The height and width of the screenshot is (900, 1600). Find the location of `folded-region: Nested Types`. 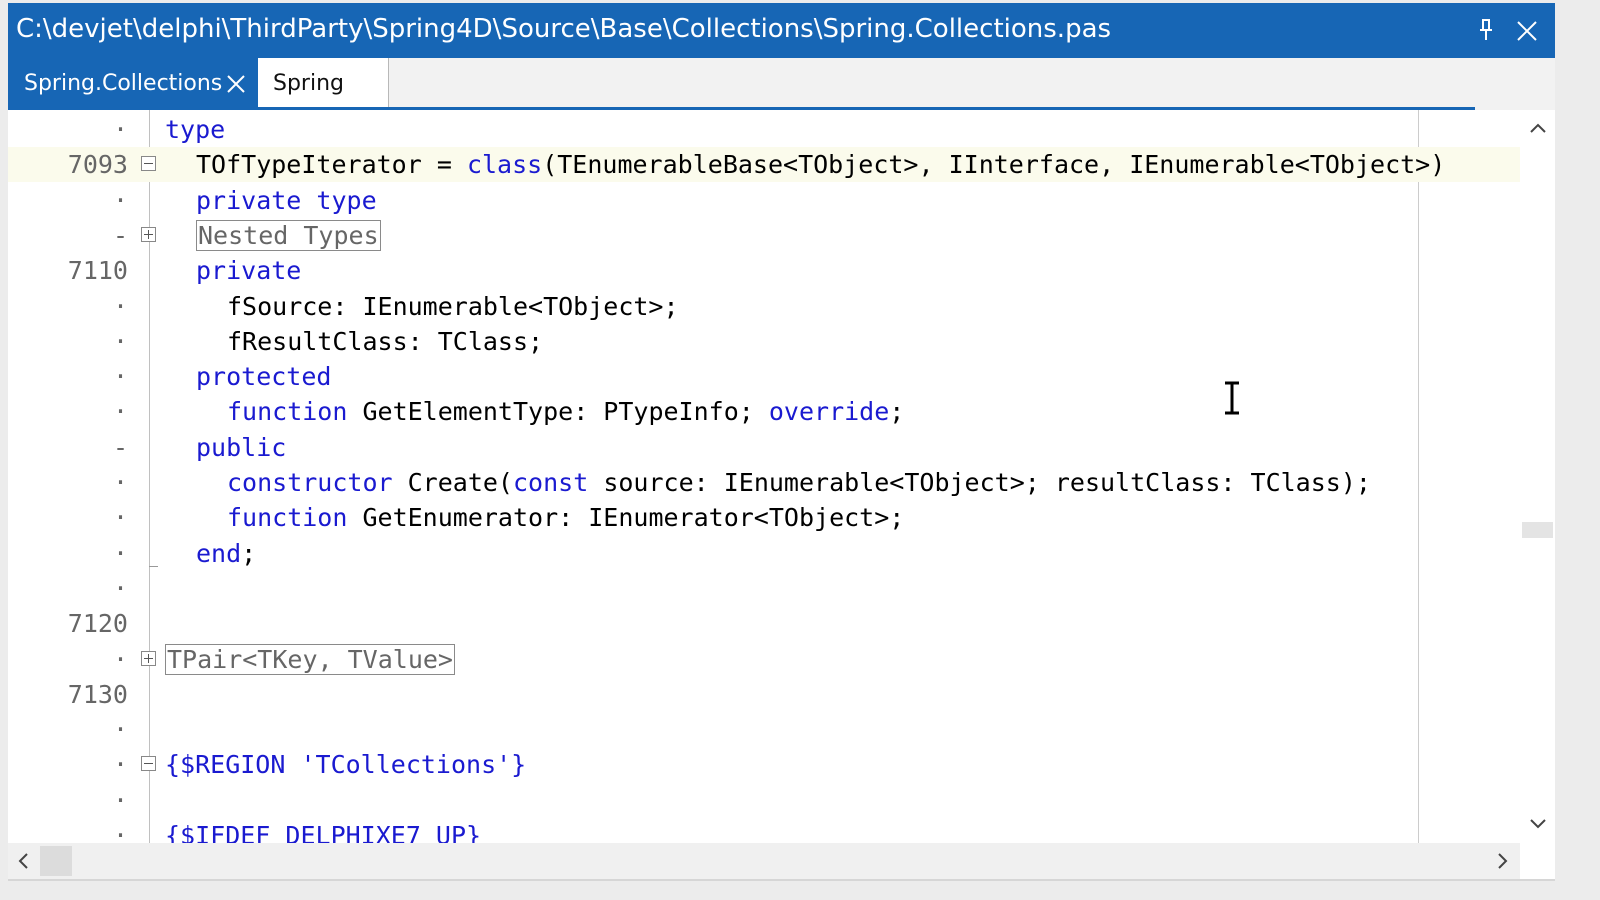

folded-region: Nested Types is located at coordinates (288, 235).